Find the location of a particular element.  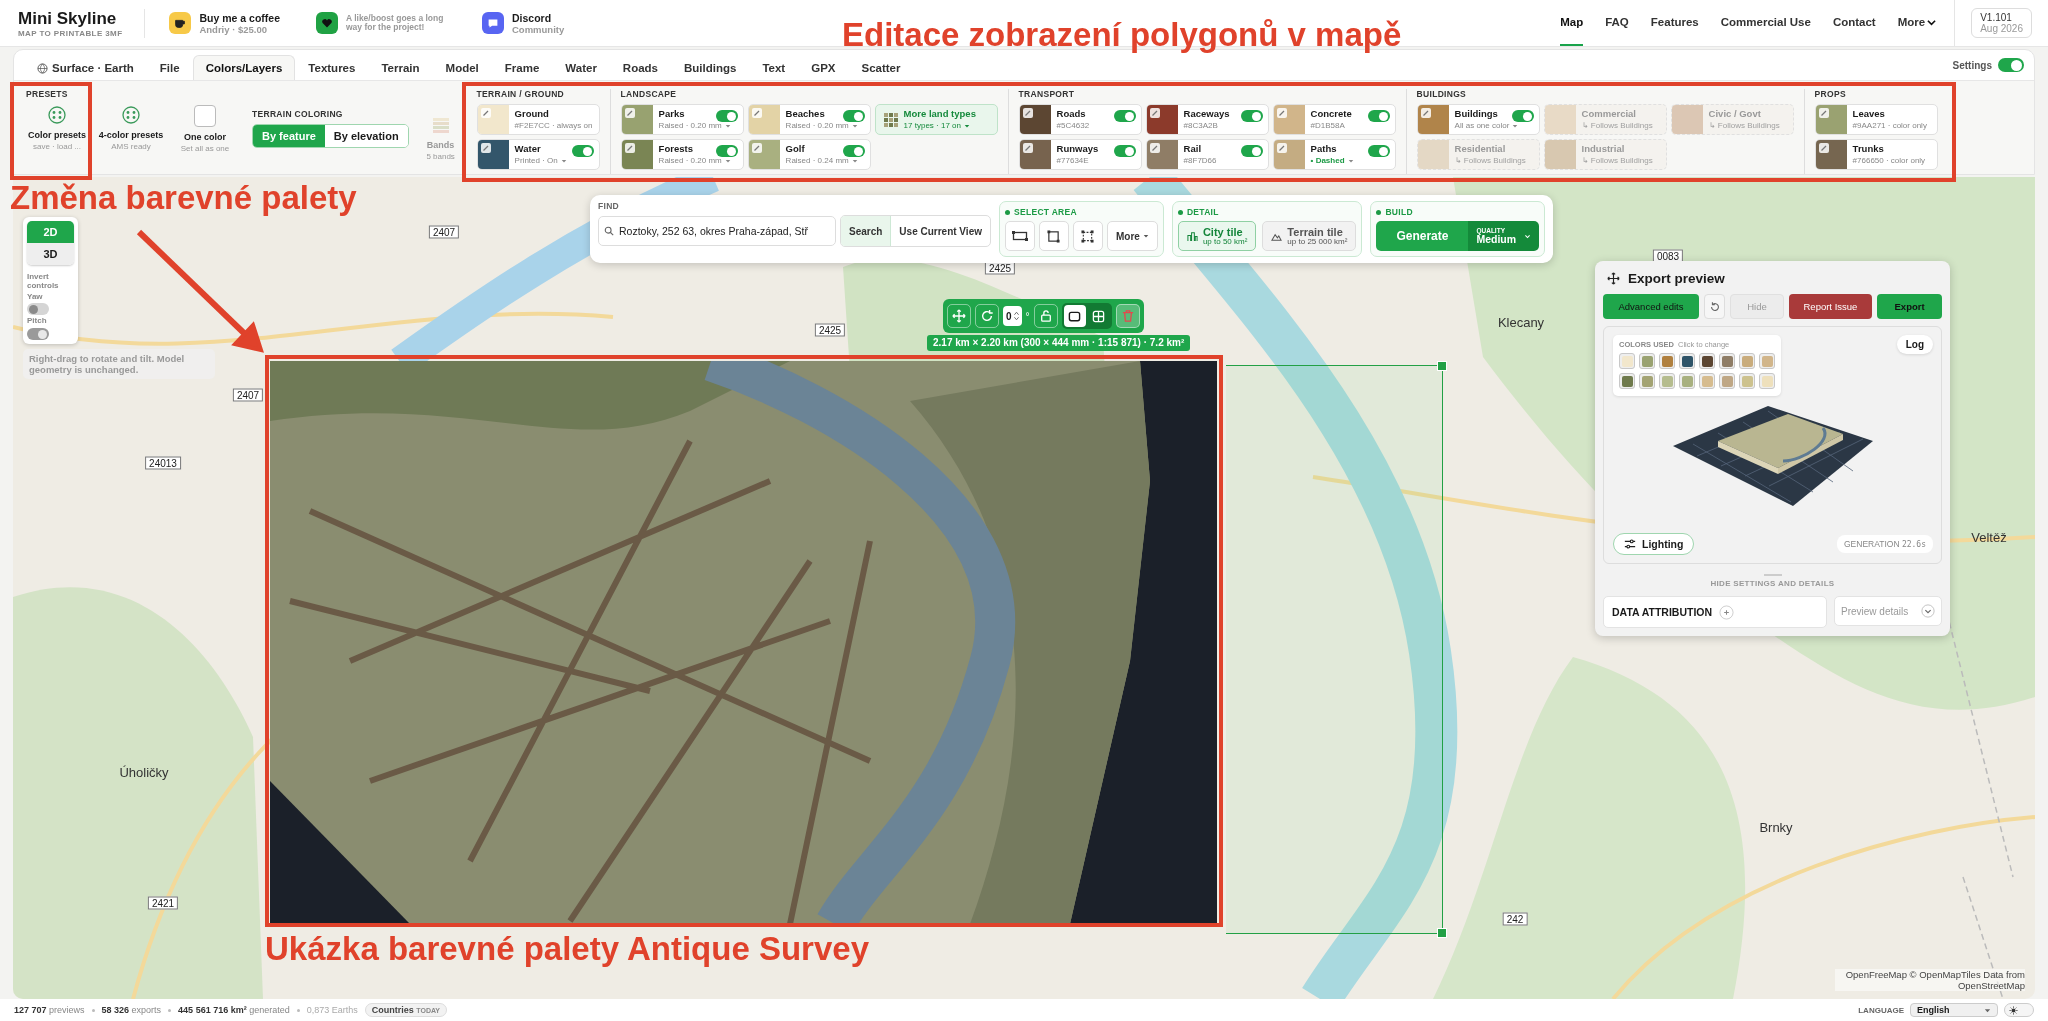

language-dropdown: English is located at coordinates (1954, 1010).